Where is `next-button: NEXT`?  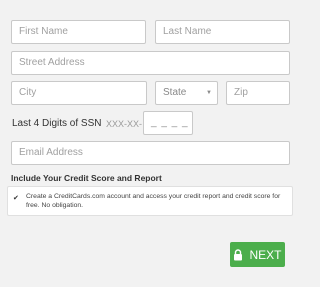
next-button: NEXT is located at coordinates (257, 254).